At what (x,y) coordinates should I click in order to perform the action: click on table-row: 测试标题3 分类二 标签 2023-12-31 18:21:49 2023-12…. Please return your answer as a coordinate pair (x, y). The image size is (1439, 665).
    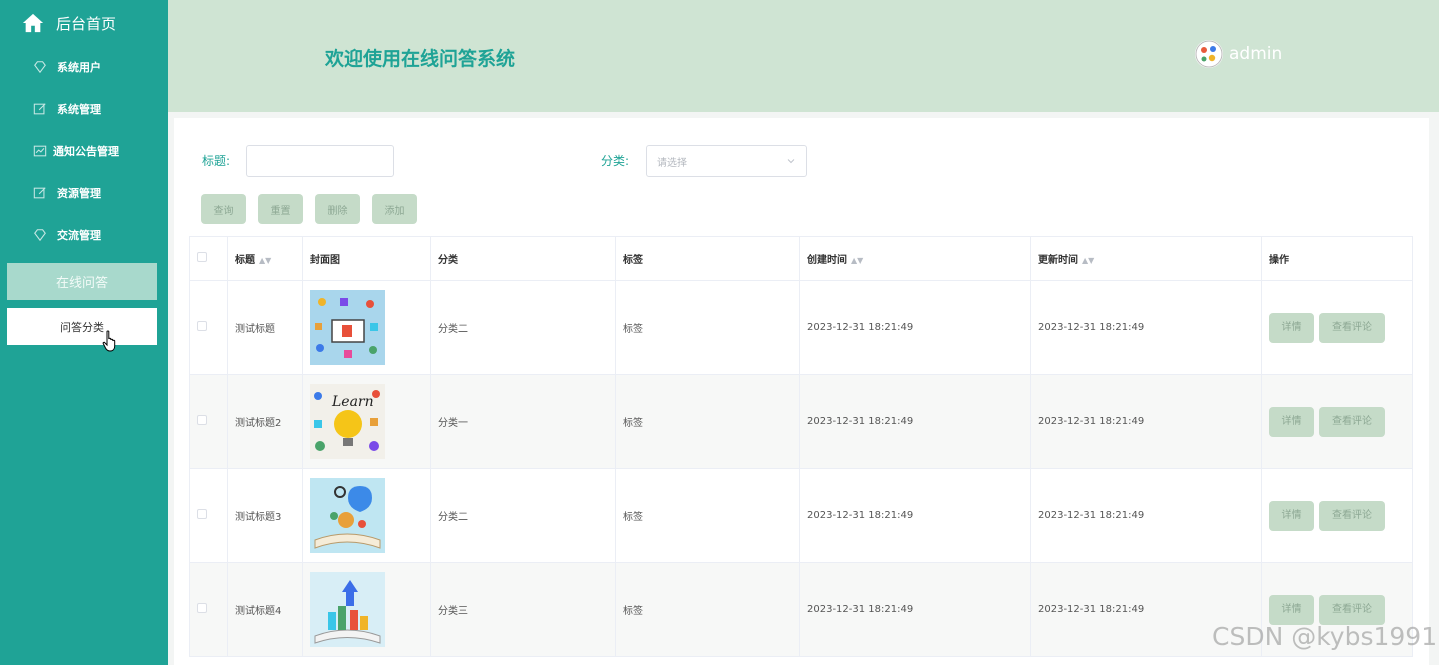
    Looking at the image, I should click on (801, 515).